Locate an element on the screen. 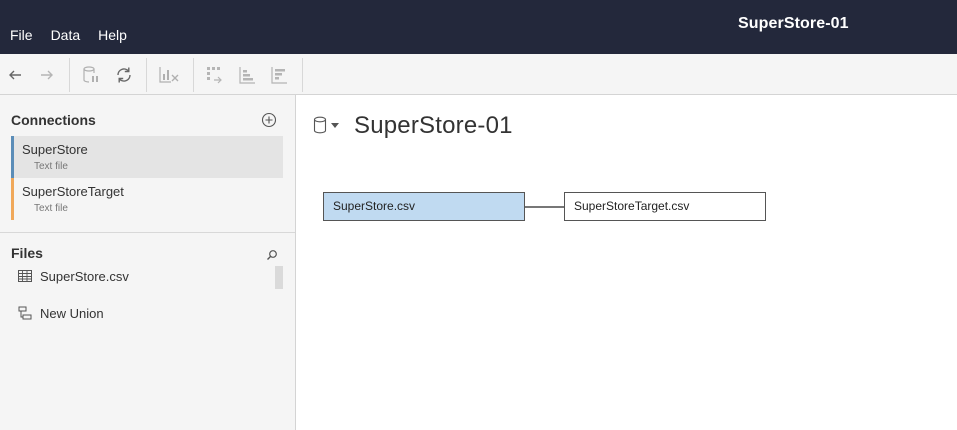  clear-sheet-icon is located at coordinates (169, 75).